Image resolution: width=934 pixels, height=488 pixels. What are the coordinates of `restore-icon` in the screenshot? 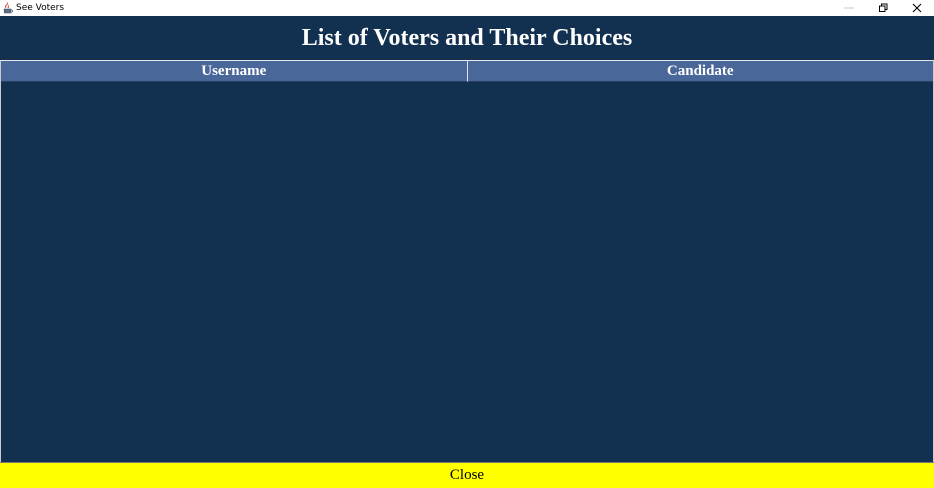 It's located at (883, 7).